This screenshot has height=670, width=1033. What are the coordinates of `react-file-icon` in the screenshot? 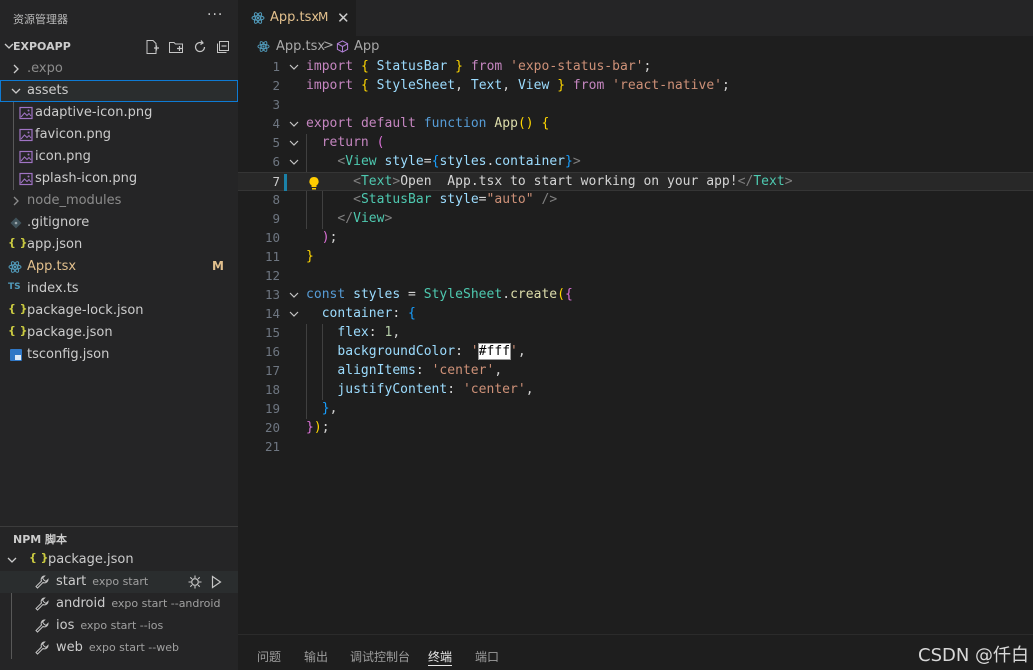 It's located at (258, 18).